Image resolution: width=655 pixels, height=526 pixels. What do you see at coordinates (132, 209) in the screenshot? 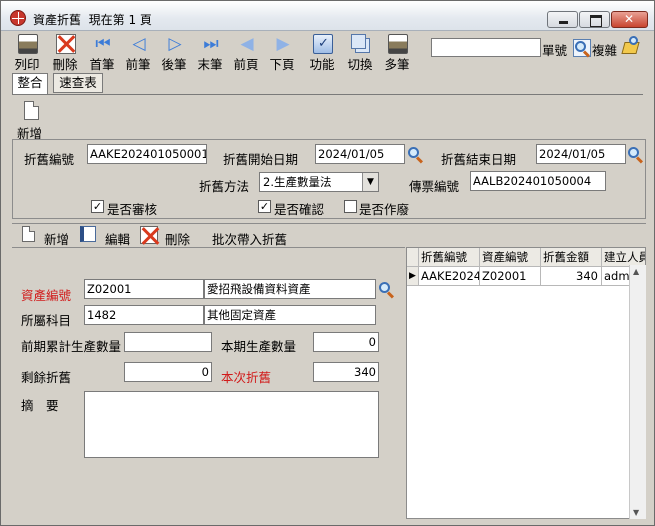
I see `approved-label: 是否審核` at bounding box center [132, 209].